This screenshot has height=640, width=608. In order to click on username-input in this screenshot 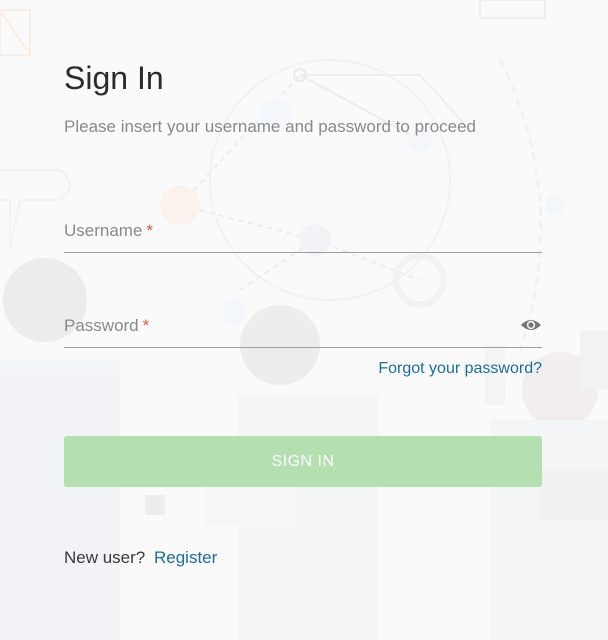, I will do `click(303, 234)`.